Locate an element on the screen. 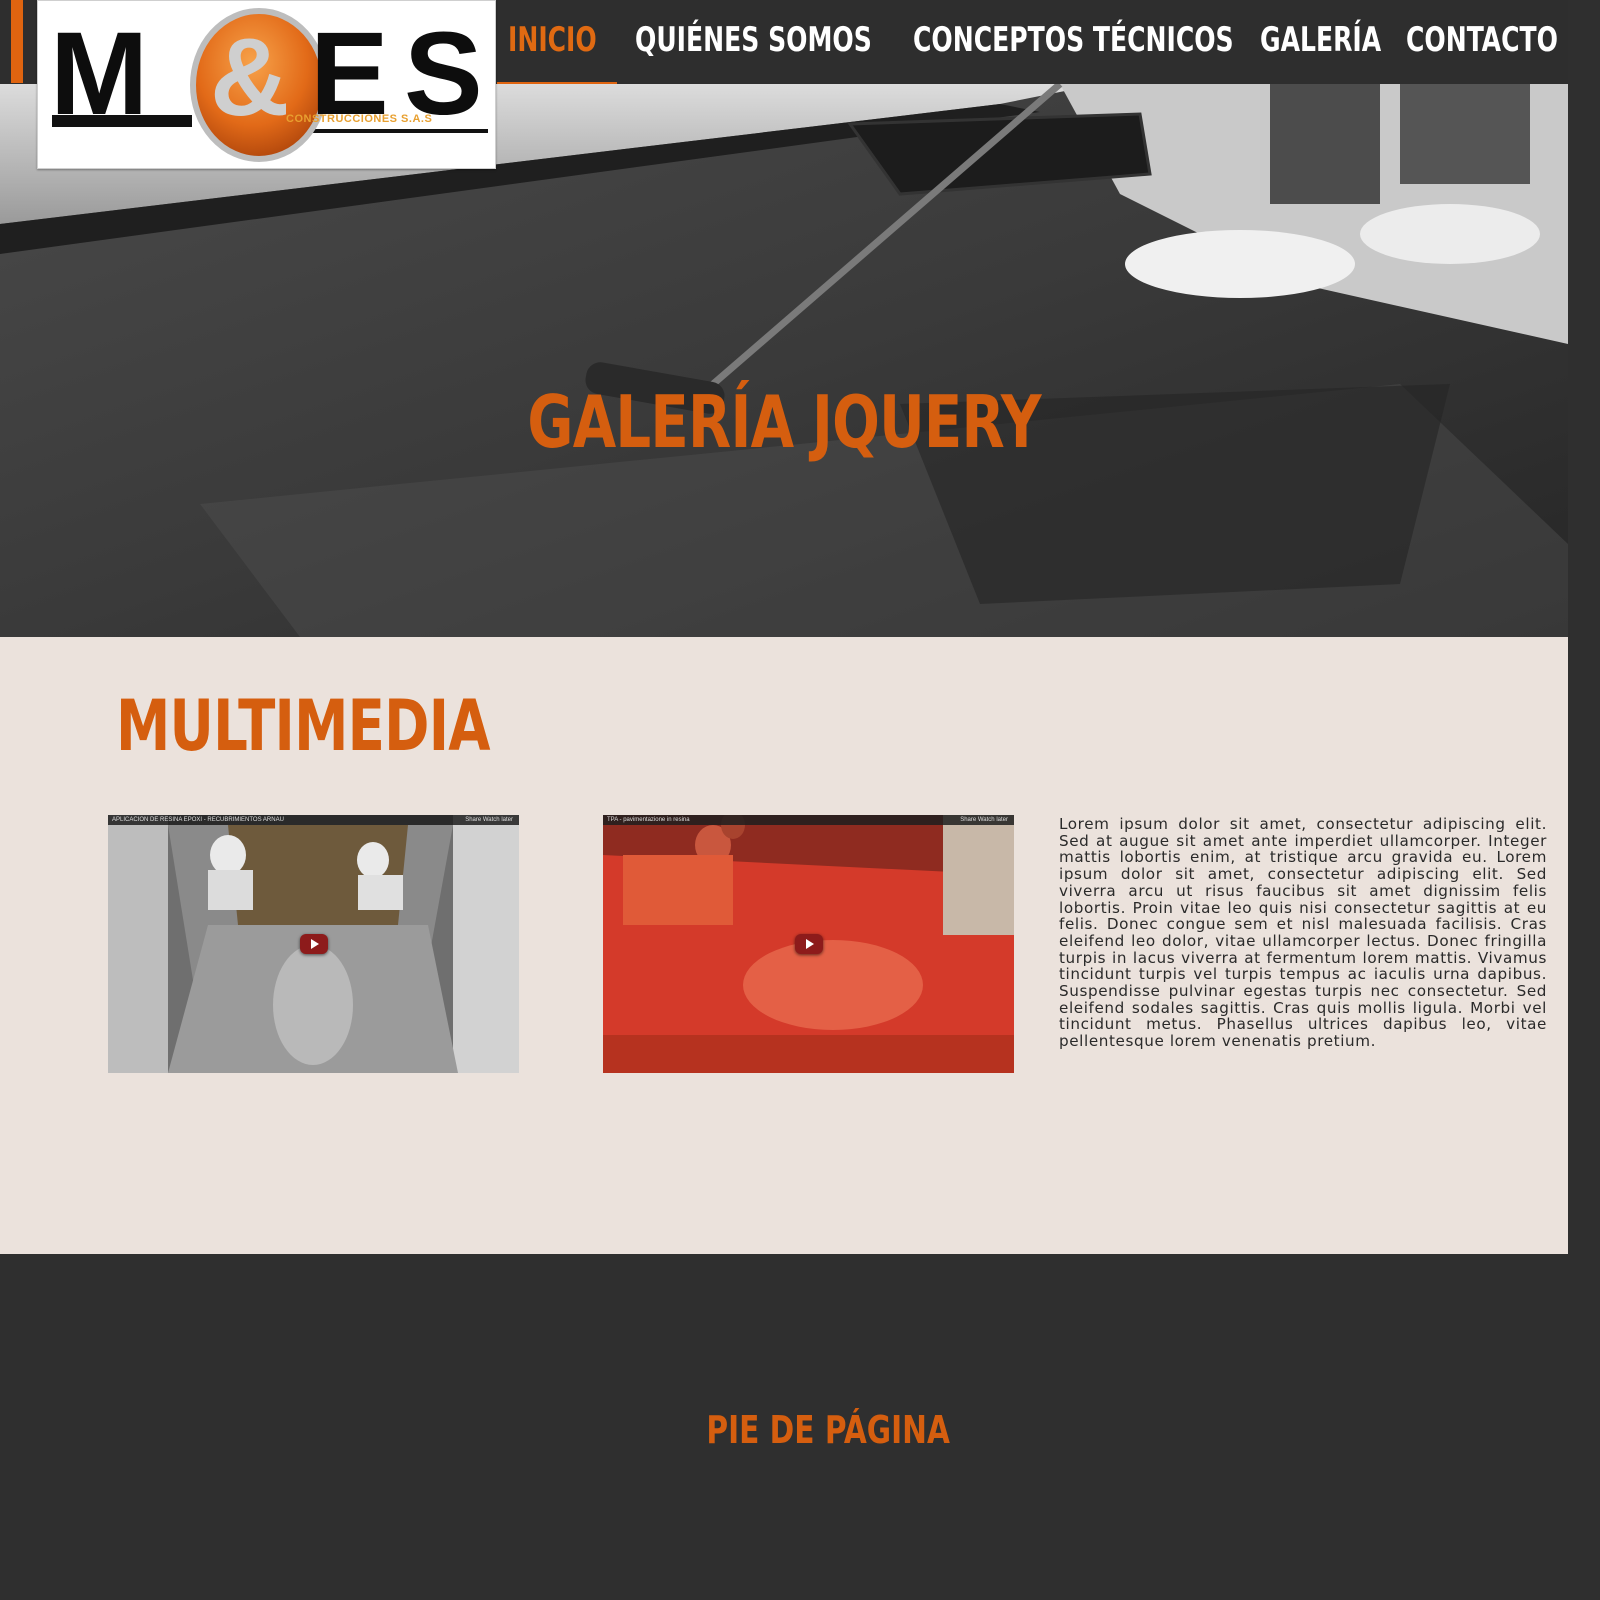 Image resolution: width=1600 pixels, height=1600 pixels. nav-item-contacto: CONTACTO is located at coordinates (1482, 40).